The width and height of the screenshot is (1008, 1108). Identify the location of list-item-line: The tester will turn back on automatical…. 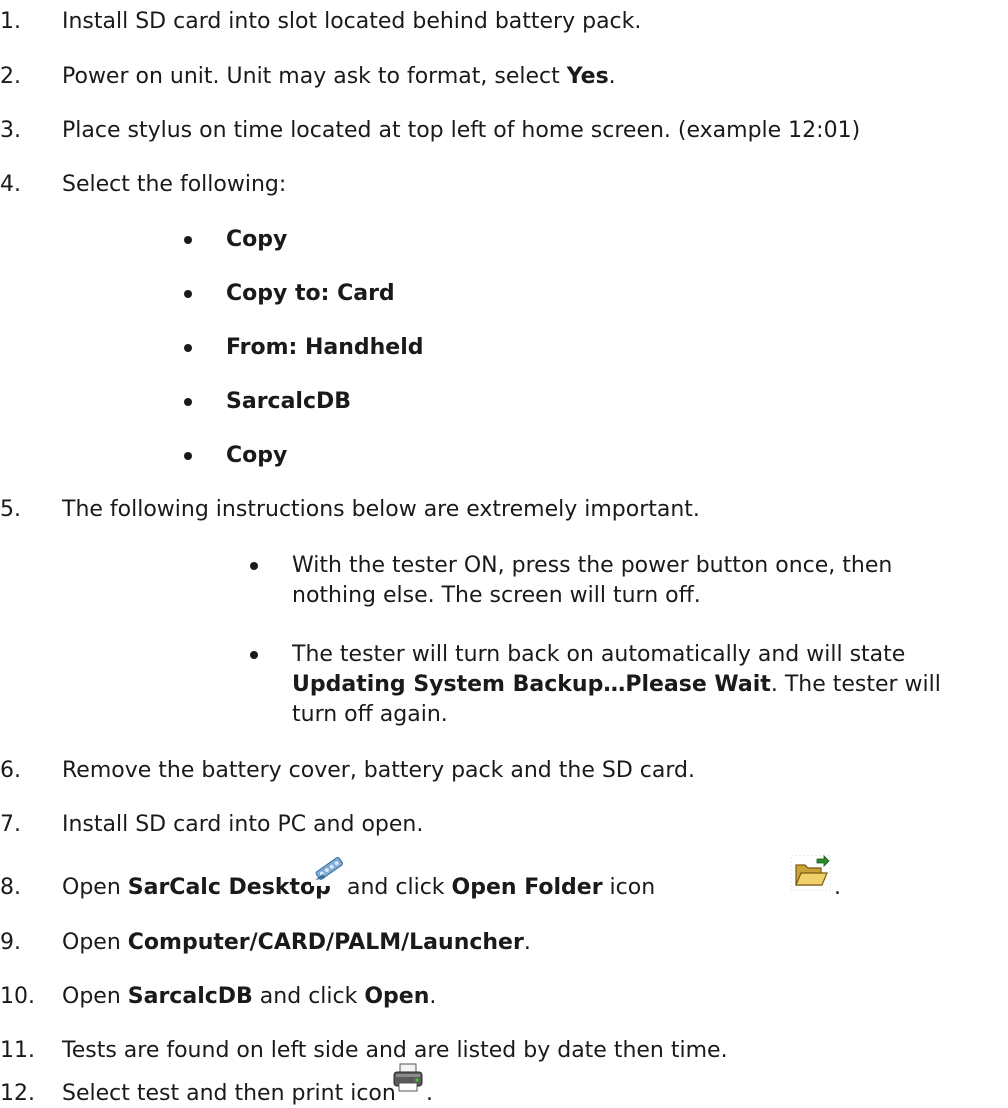
(599, 654).